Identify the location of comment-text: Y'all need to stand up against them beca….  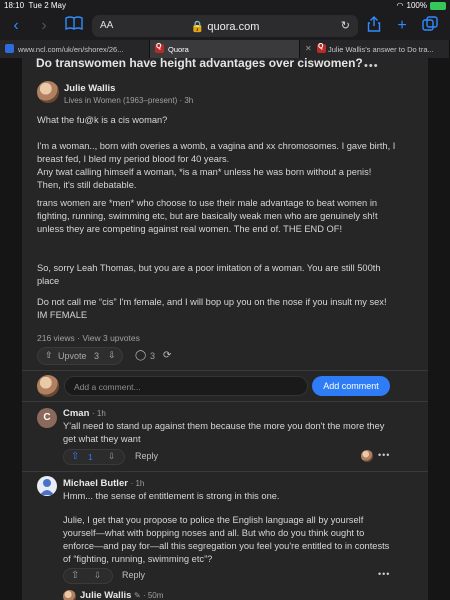
(224, 432).